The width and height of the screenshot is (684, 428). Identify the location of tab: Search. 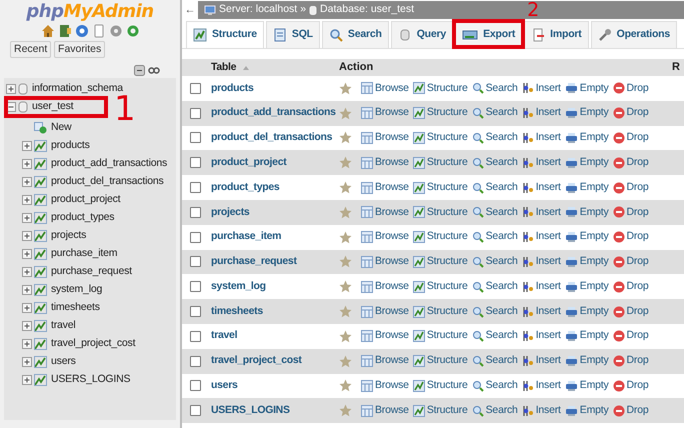
(355, 34).